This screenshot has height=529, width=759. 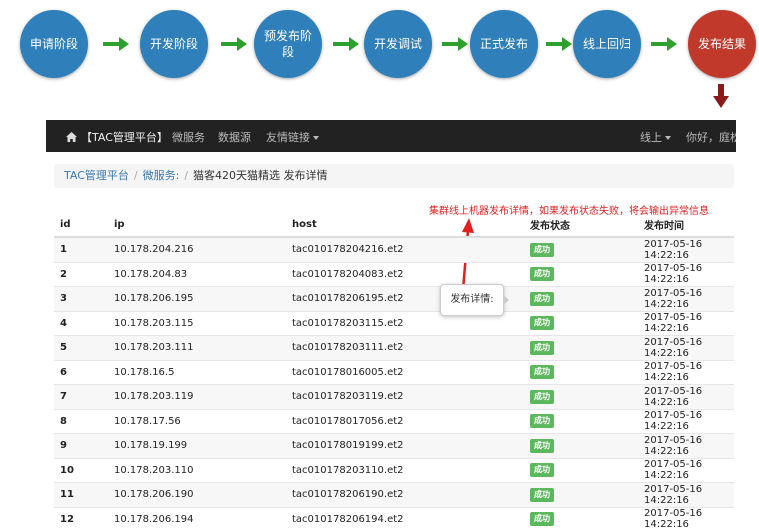 What do you see at coordinates (316, 138) in the screenshot?
I see `caret-down-icon` at bounding box center [316, 138].